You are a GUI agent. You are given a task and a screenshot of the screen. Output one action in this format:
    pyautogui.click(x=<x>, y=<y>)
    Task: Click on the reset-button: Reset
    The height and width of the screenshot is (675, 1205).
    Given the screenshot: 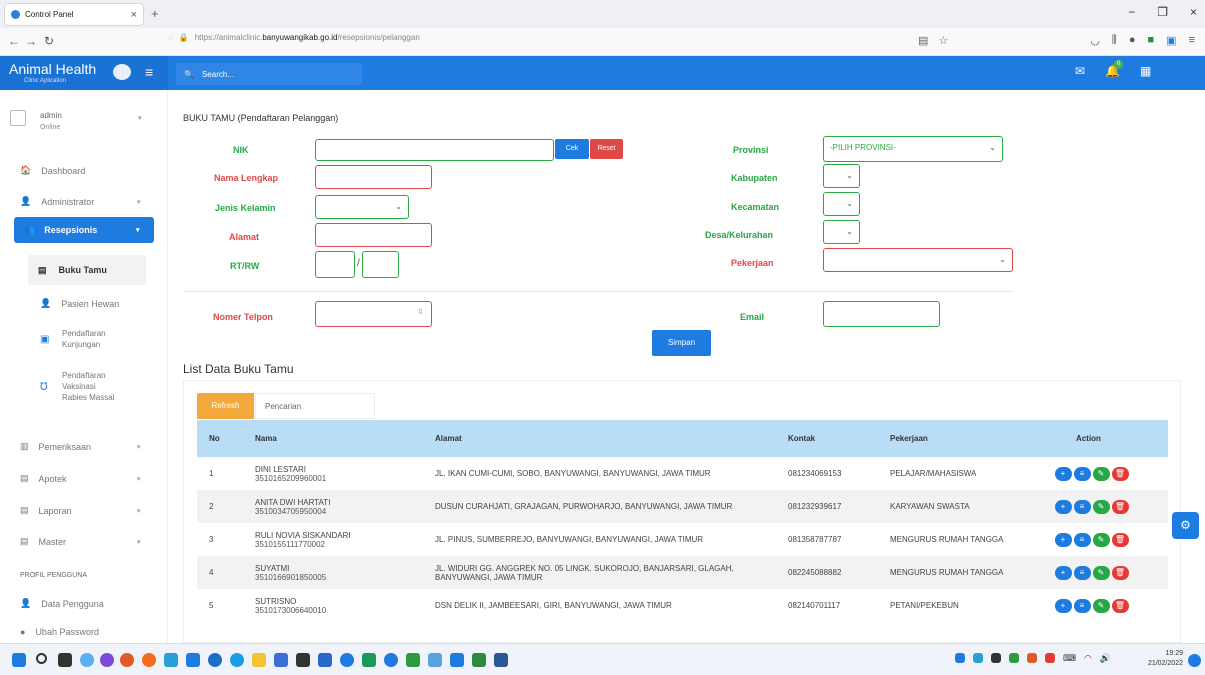 What is the action you would take?
    pyautogui.click(x=606, y=149)
    